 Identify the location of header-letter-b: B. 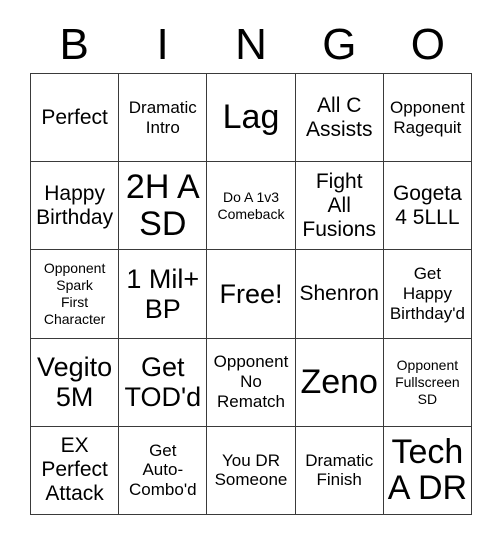
(74, 44).